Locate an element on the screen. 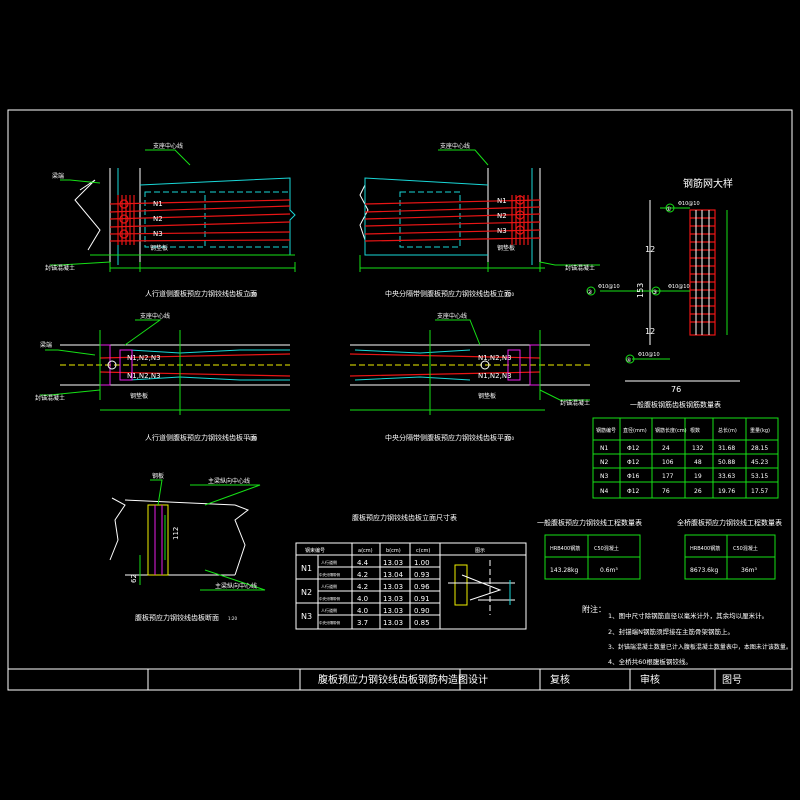 The width and height of the screenshot is (800, 800). table1-cell: 17.57 is located at coordinates (759, 491).